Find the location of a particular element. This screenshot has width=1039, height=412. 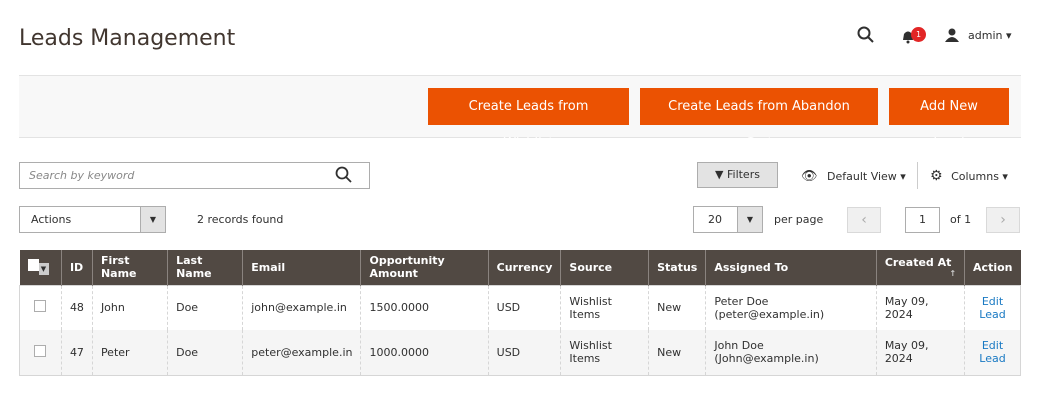

cell-id: 48 is located at coordinates (76, 307).